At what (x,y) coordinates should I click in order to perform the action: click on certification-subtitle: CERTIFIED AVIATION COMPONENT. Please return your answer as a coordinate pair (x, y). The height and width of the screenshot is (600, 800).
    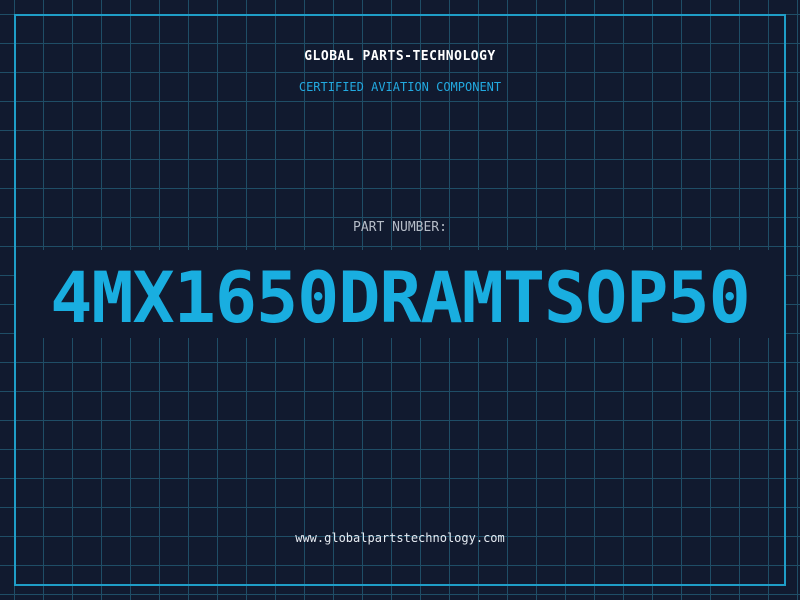
    Looking at the image, I should click on (400, 87).